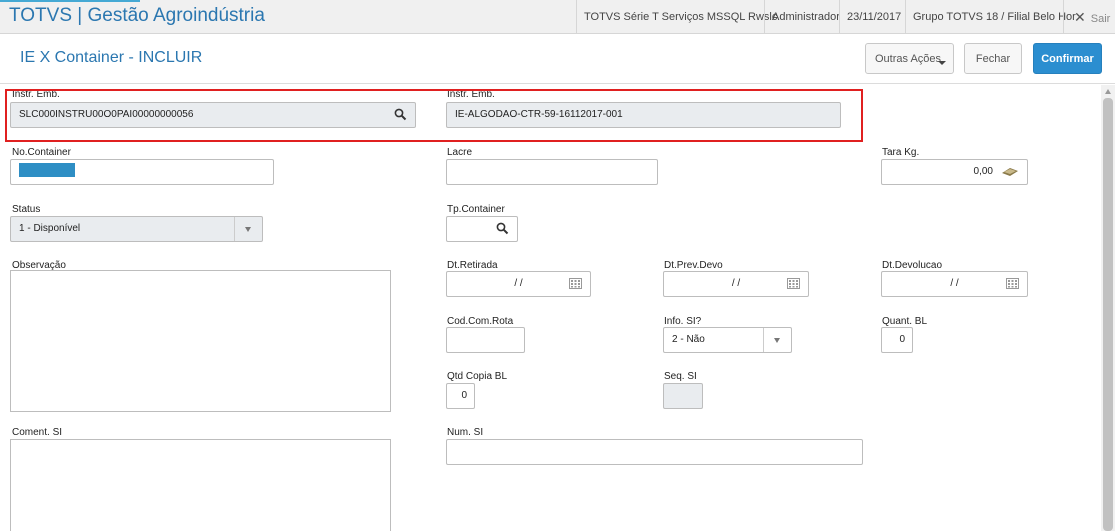  I want to click on highlight-box, so click(434, 115).